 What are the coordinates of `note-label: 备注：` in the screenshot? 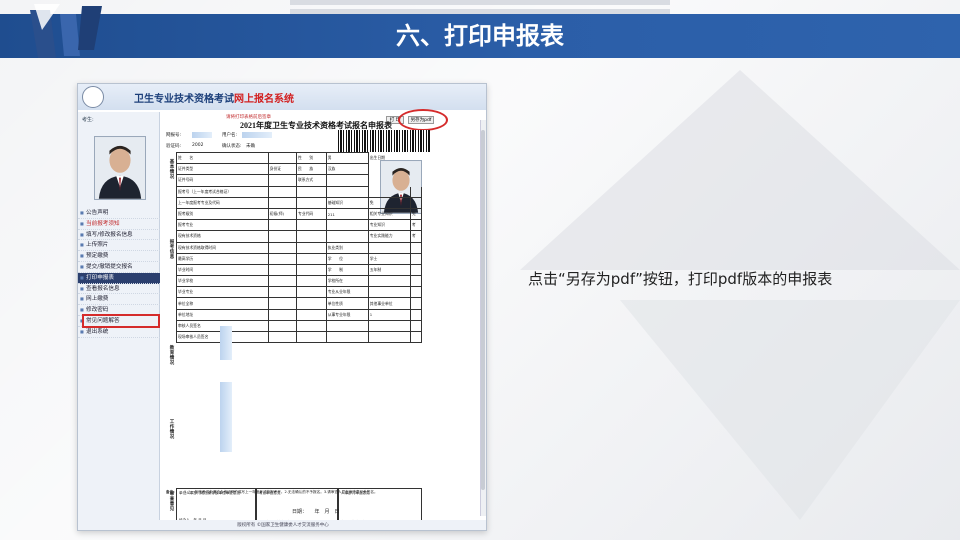 It's located at (171, 492).